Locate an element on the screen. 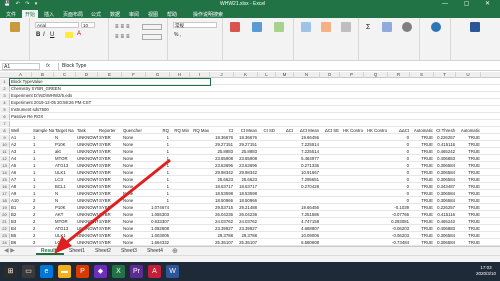 The width and height of the screenshot is (500, 281). cell: BCL1 is located at coordinates (65, 187).